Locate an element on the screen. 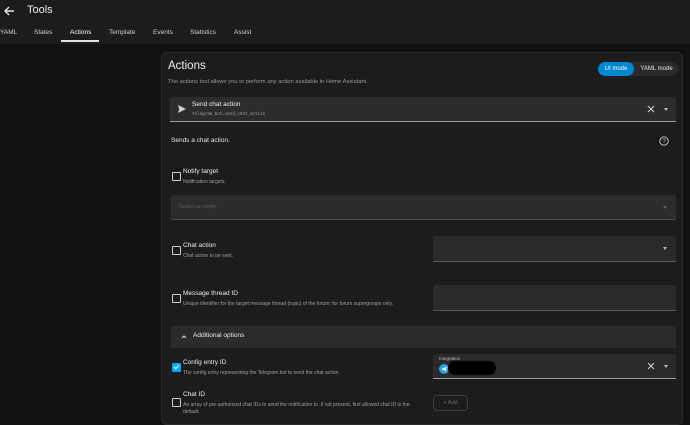 The width and height of the screenshot is (690, 425). additional-options-label: Additional options is located at coordinates (219, 335).